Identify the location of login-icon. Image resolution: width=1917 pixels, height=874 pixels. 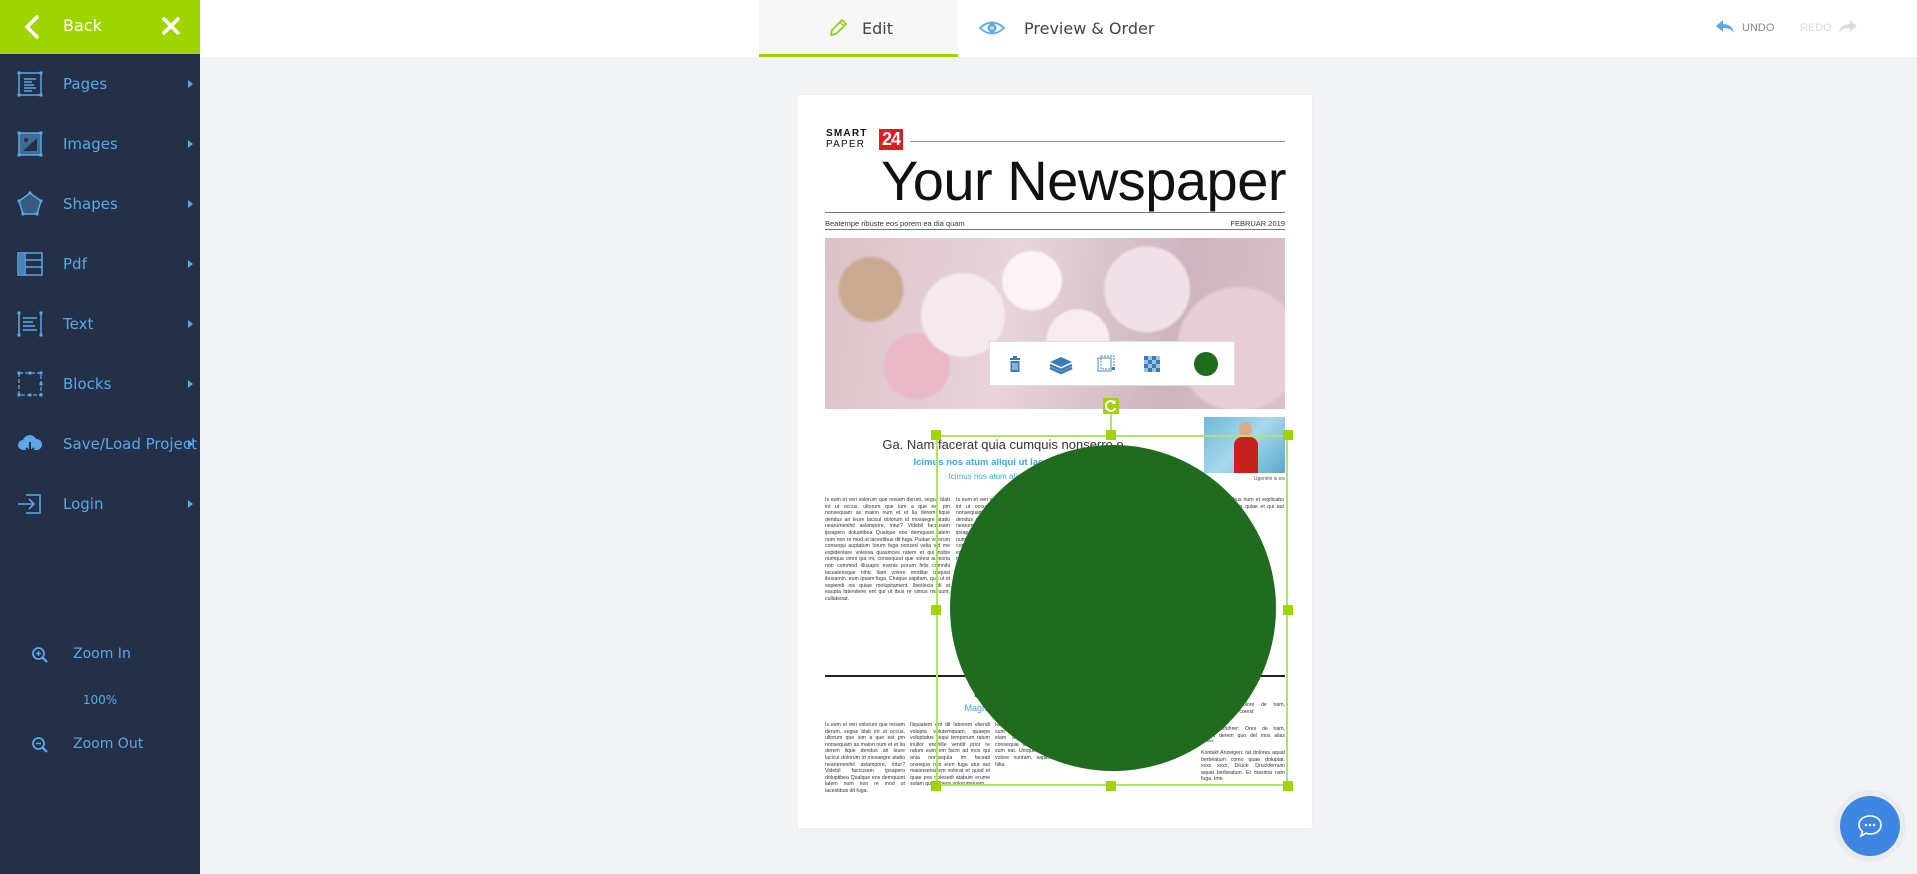
(29, 504).